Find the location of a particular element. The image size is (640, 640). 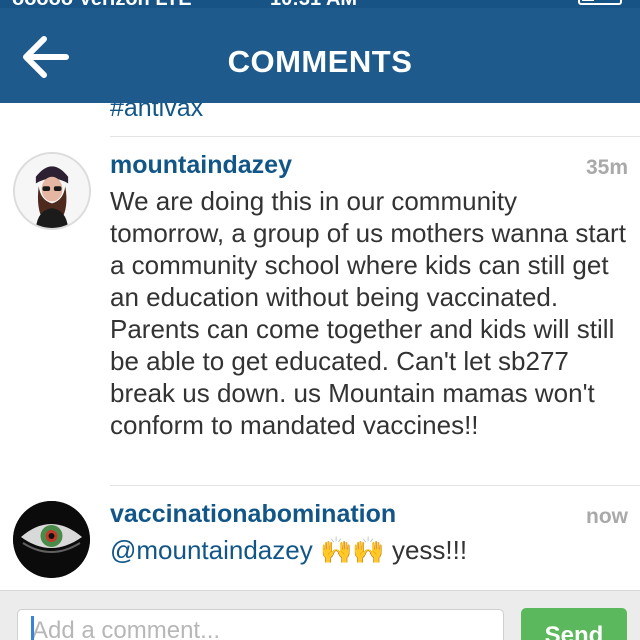

hashtag-link: #antivax is located at coordinates (156, 113).